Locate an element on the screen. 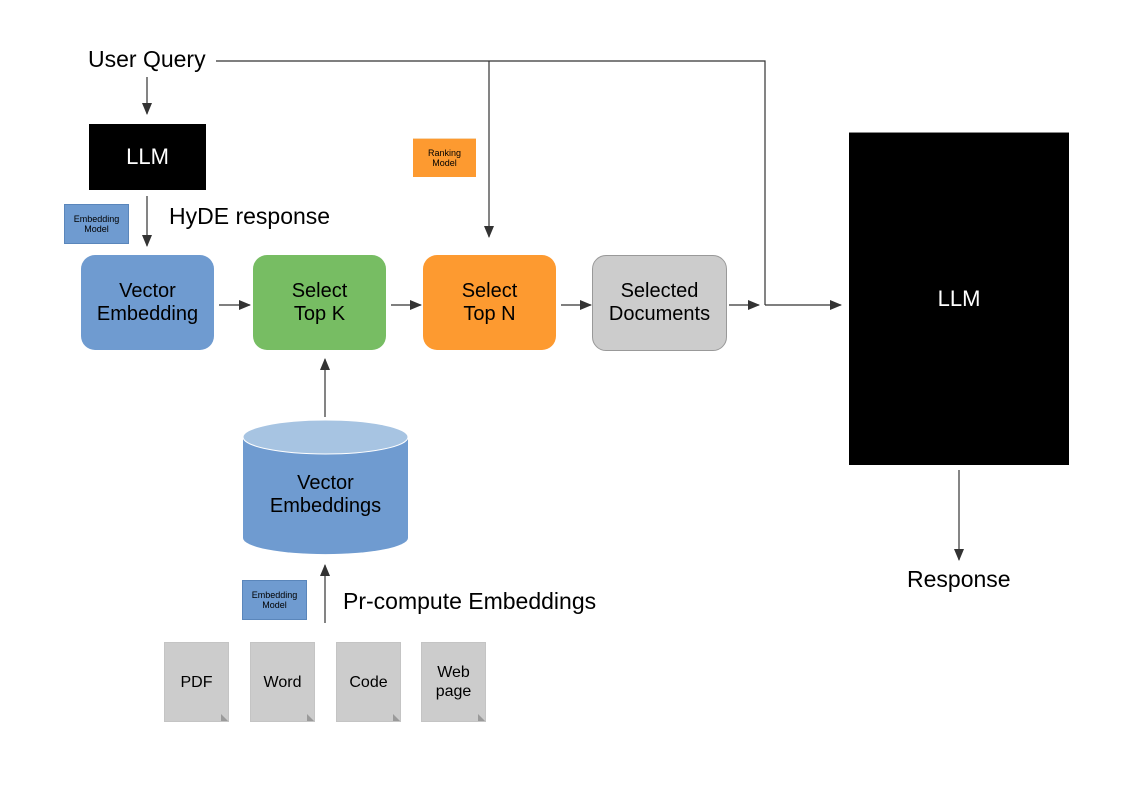 The width and height of the screenshot is (1123, 794). ranking-model: Ranking Model is located at coordinates (444, 157).